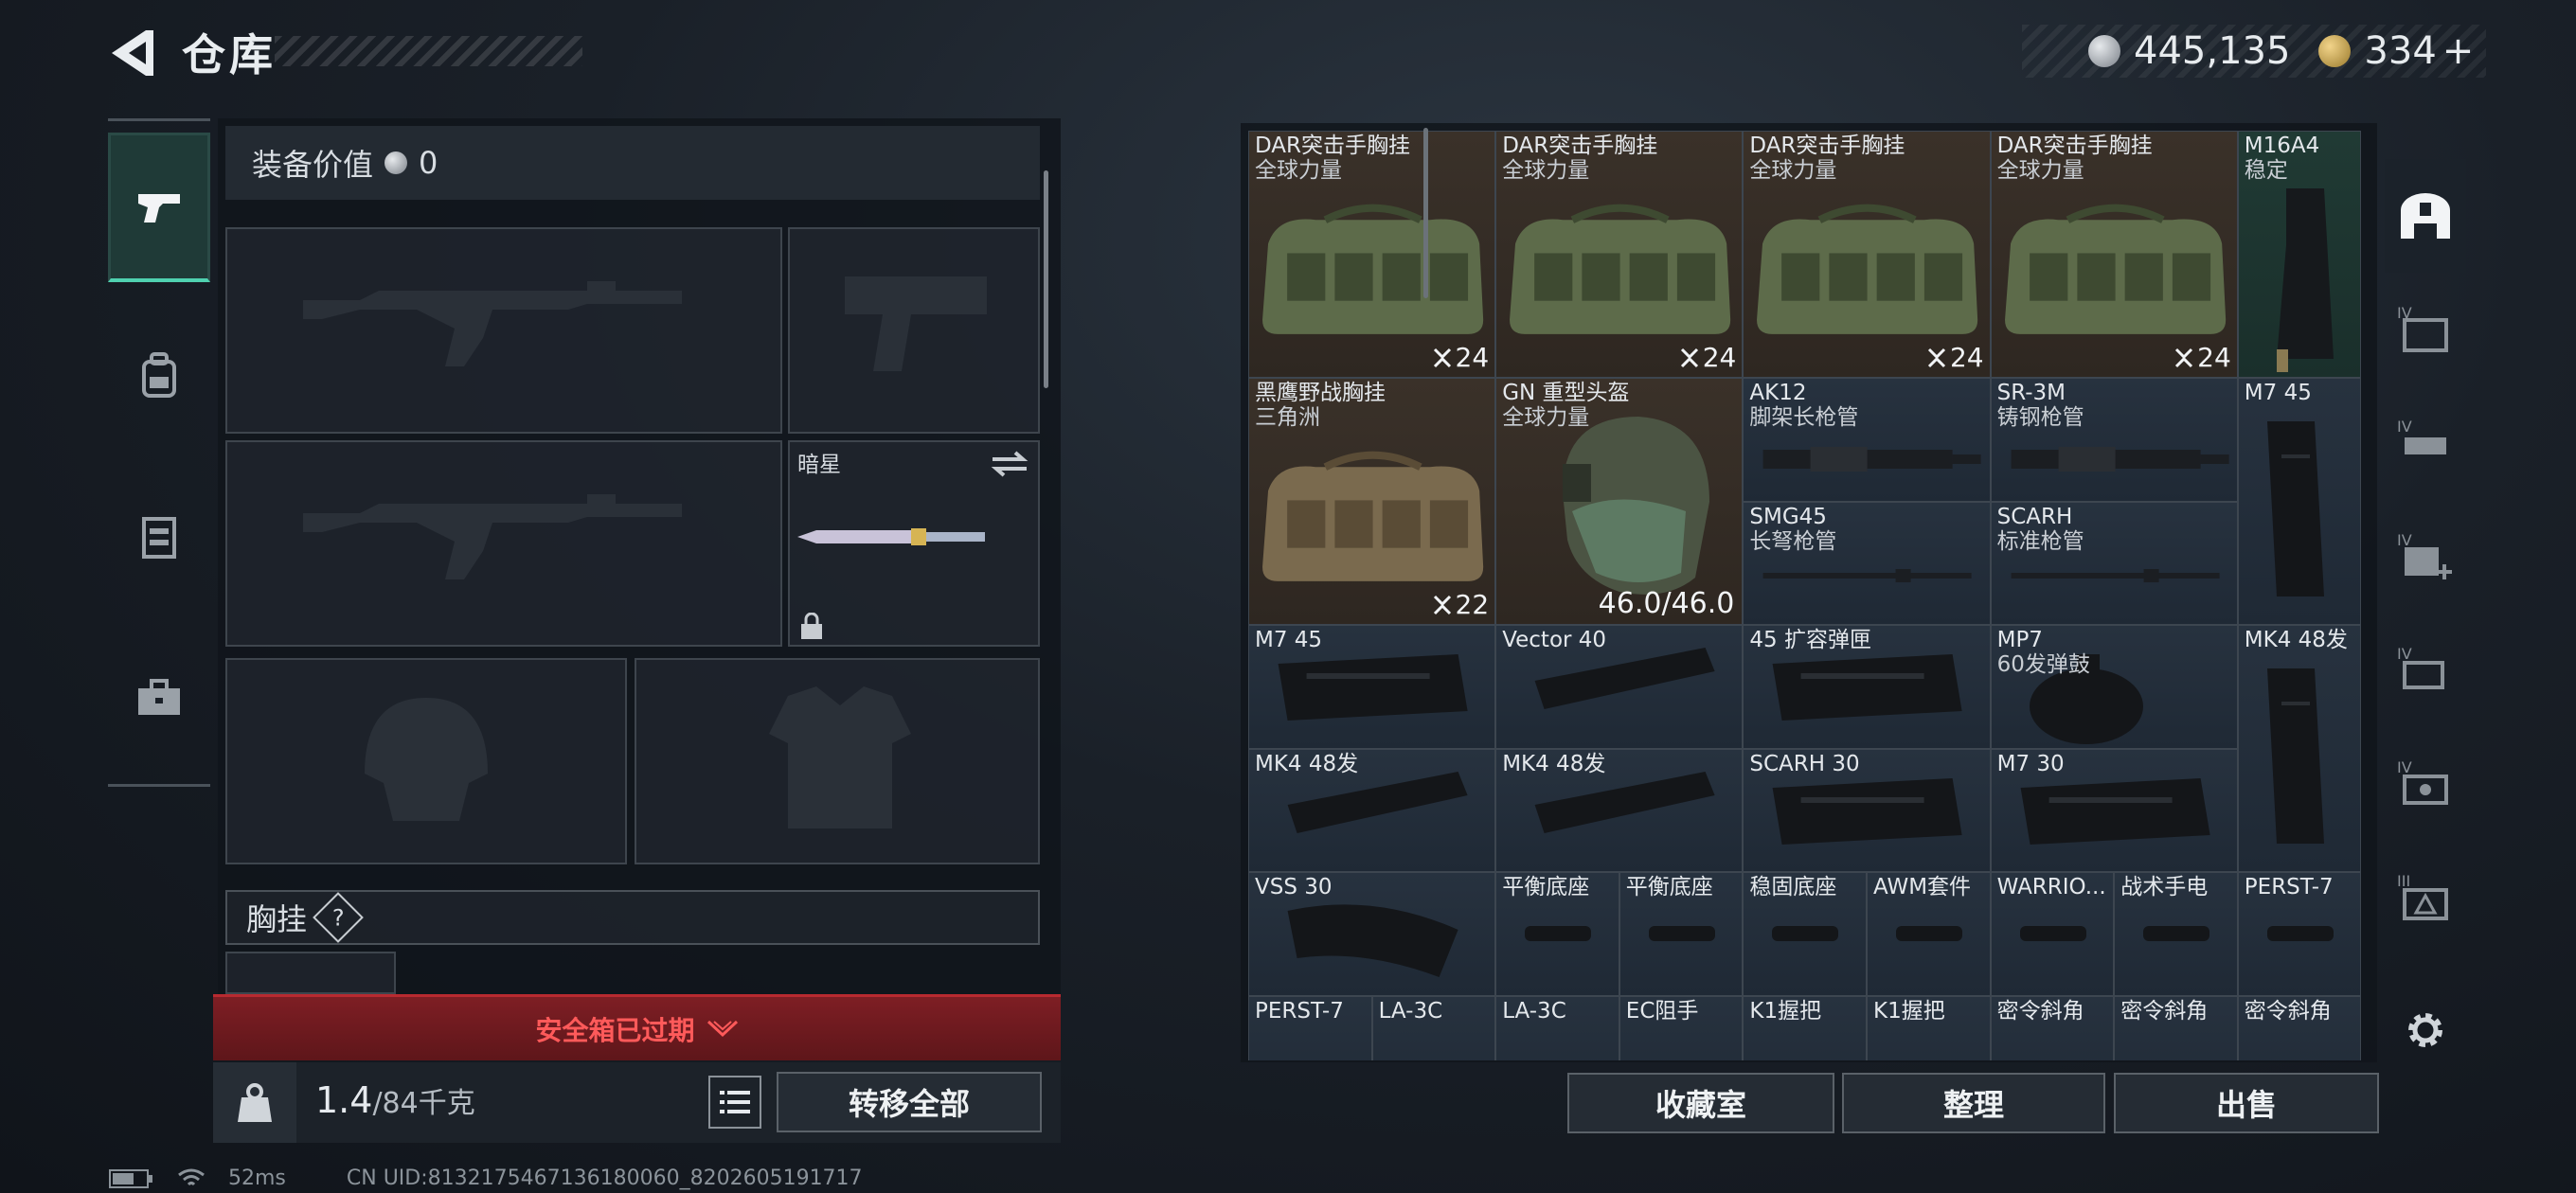 Image resolution: width=2576 pixels, height=1193 pixels. I want to click on tab-storage-tools: IV, so click(2425, 670).